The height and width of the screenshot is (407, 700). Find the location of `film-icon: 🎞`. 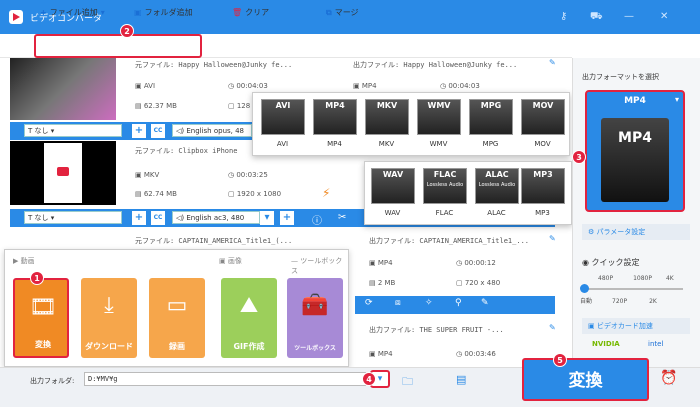

film-icon: 🎞 is located at coordinates (43, 307).